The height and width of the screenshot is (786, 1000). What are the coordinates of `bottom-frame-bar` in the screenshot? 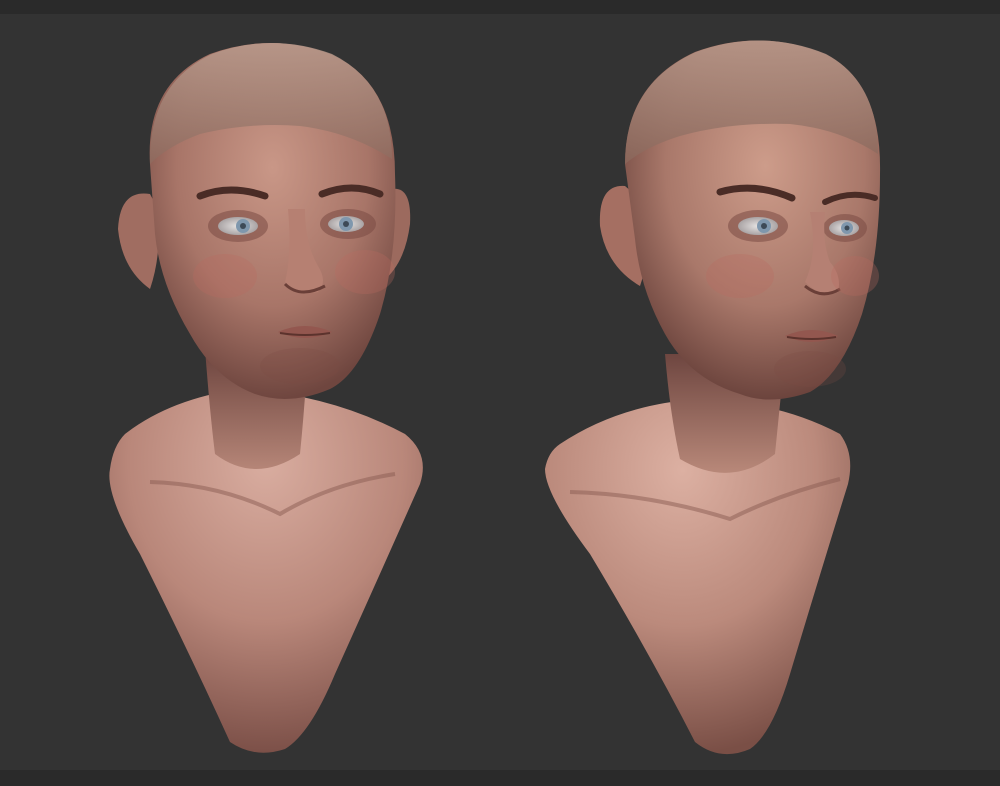 It's located at (500, 778).